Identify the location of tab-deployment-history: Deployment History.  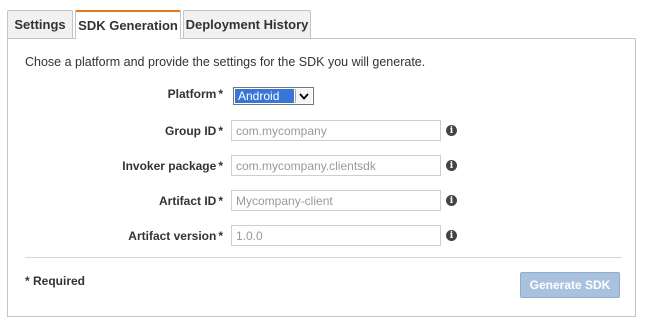
(247, 24).